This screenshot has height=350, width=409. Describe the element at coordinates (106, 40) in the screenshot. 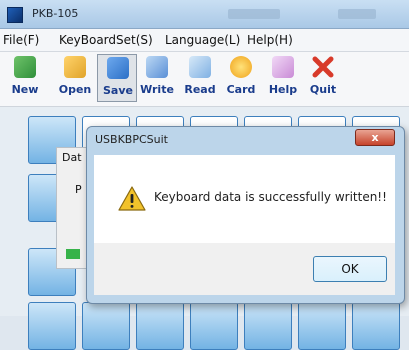

I see `menu-keyboardset: KeyBoardSet(S)` at that location.